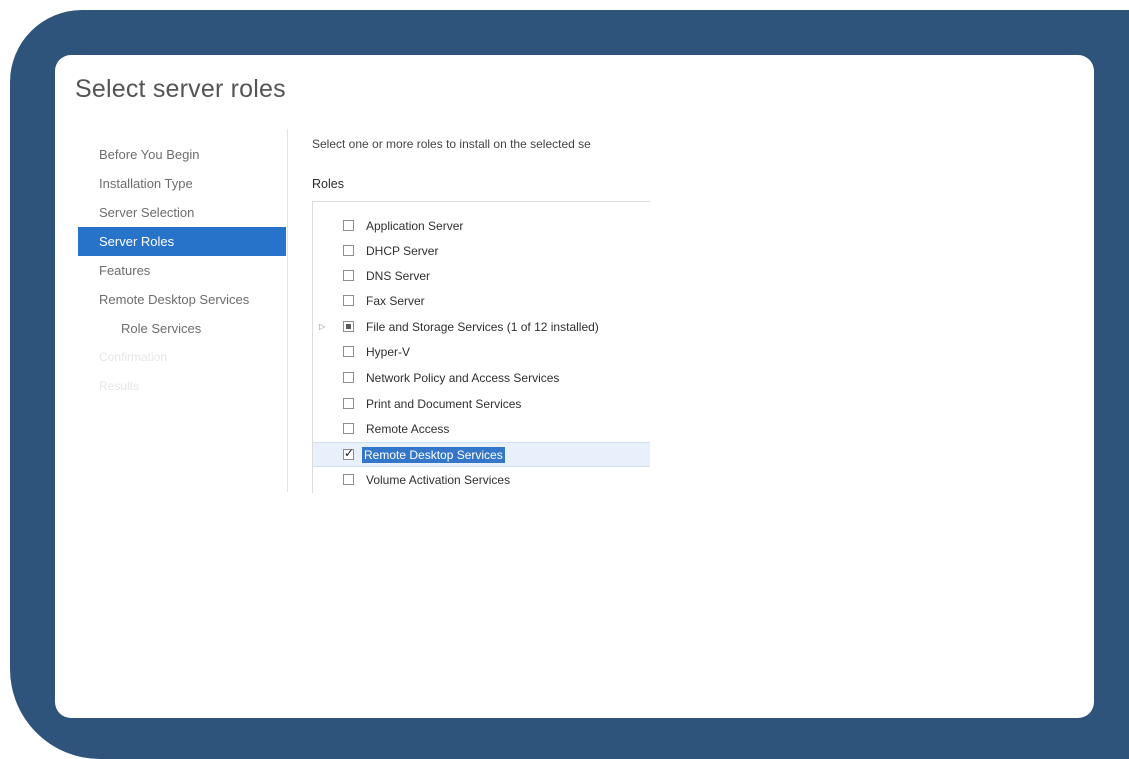 This screenshot has height=759, width=1129. What do you see at coordinates (348, 403) in the screenshot?
I see `checkbox-print-and-document-services` at bounding box center [348, 403].